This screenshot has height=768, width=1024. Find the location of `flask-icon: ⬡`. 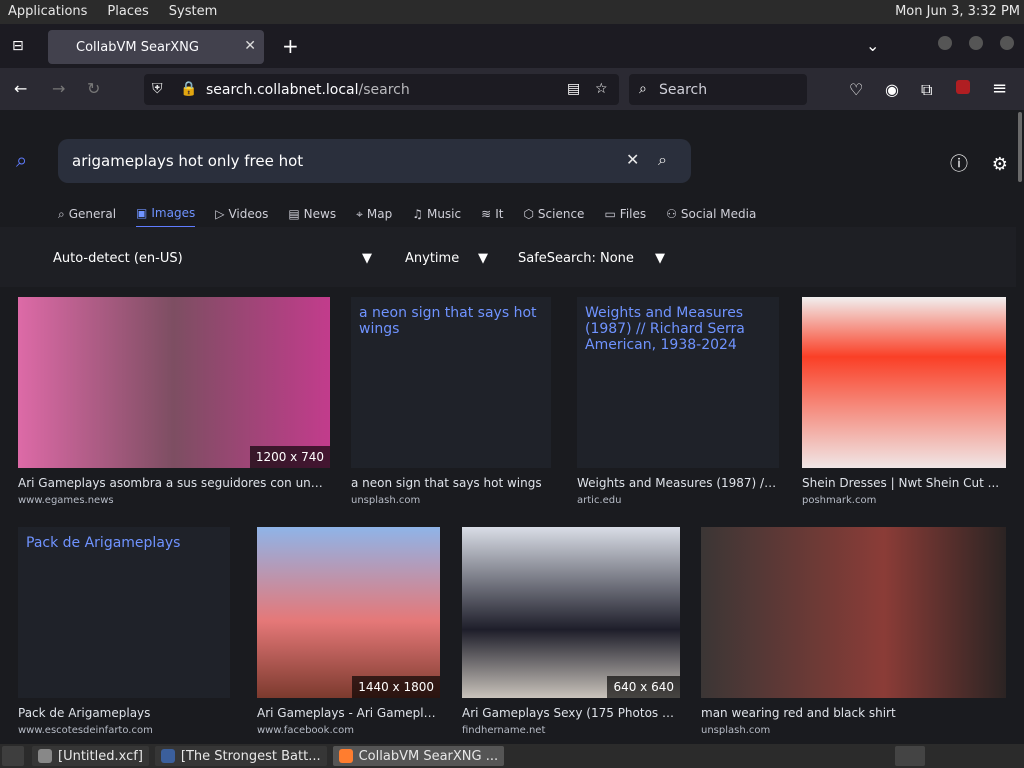

flask-icon: ⬡ is located at coordinates (528, 214).